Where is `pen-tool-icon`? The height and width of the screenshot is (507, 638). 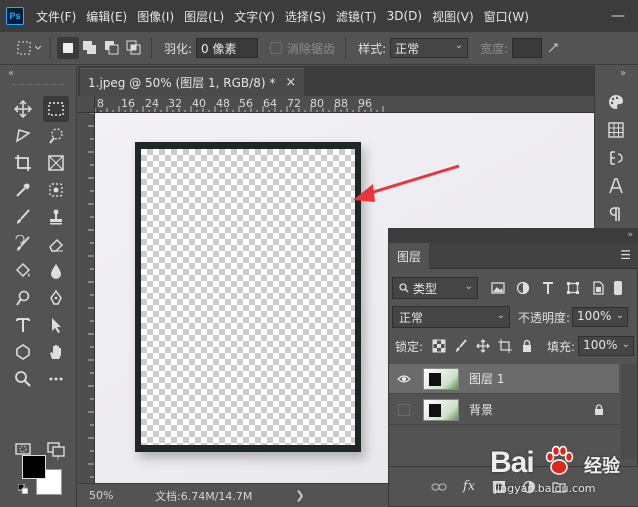 pen-tool-icon is located at coordinates (56, 298).